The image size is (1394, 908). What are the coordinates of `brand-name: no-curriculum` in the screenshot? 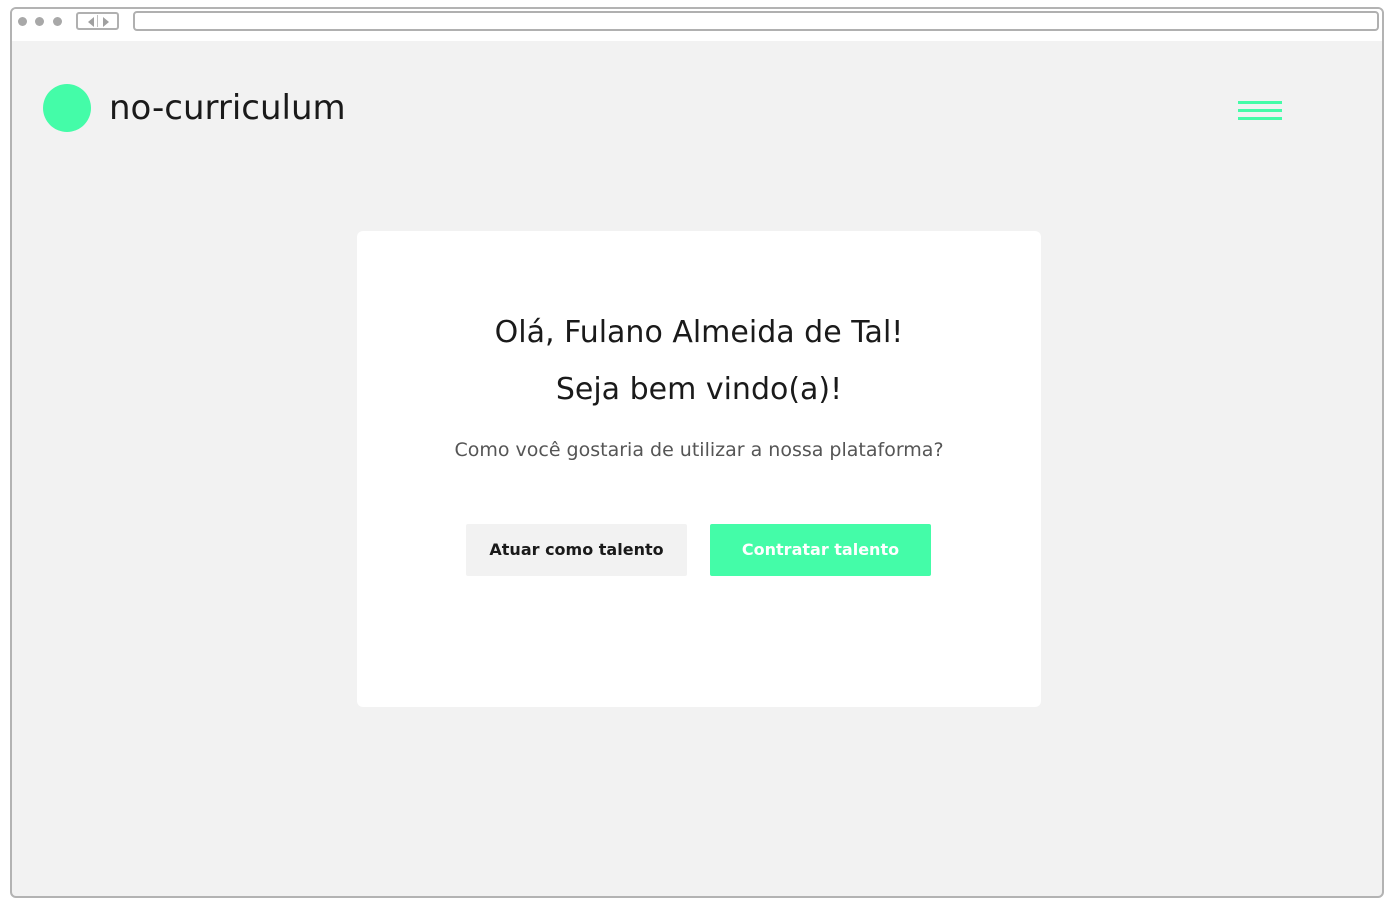 It's located at (227, 108).